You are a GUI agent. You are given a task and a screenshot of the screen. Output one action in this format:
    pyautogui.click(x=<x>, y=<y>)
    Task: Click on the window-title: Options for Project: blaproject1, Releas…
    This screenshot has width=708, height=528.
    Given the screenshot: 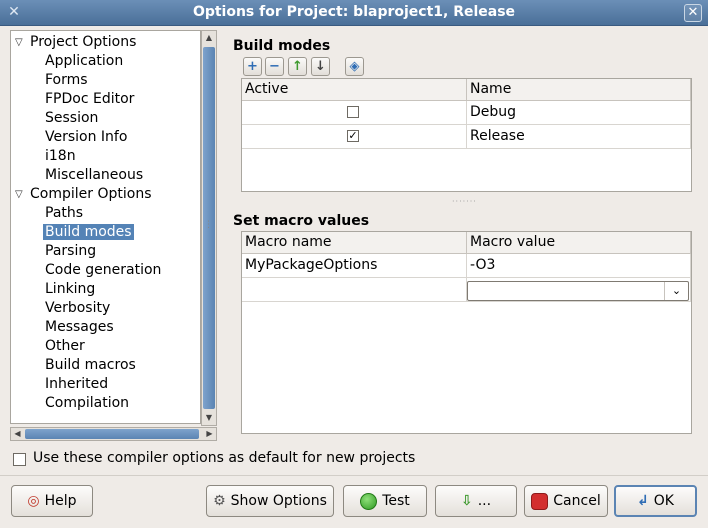 What is the action you would take?
    pyautogui.click(x=354, y=12)
    